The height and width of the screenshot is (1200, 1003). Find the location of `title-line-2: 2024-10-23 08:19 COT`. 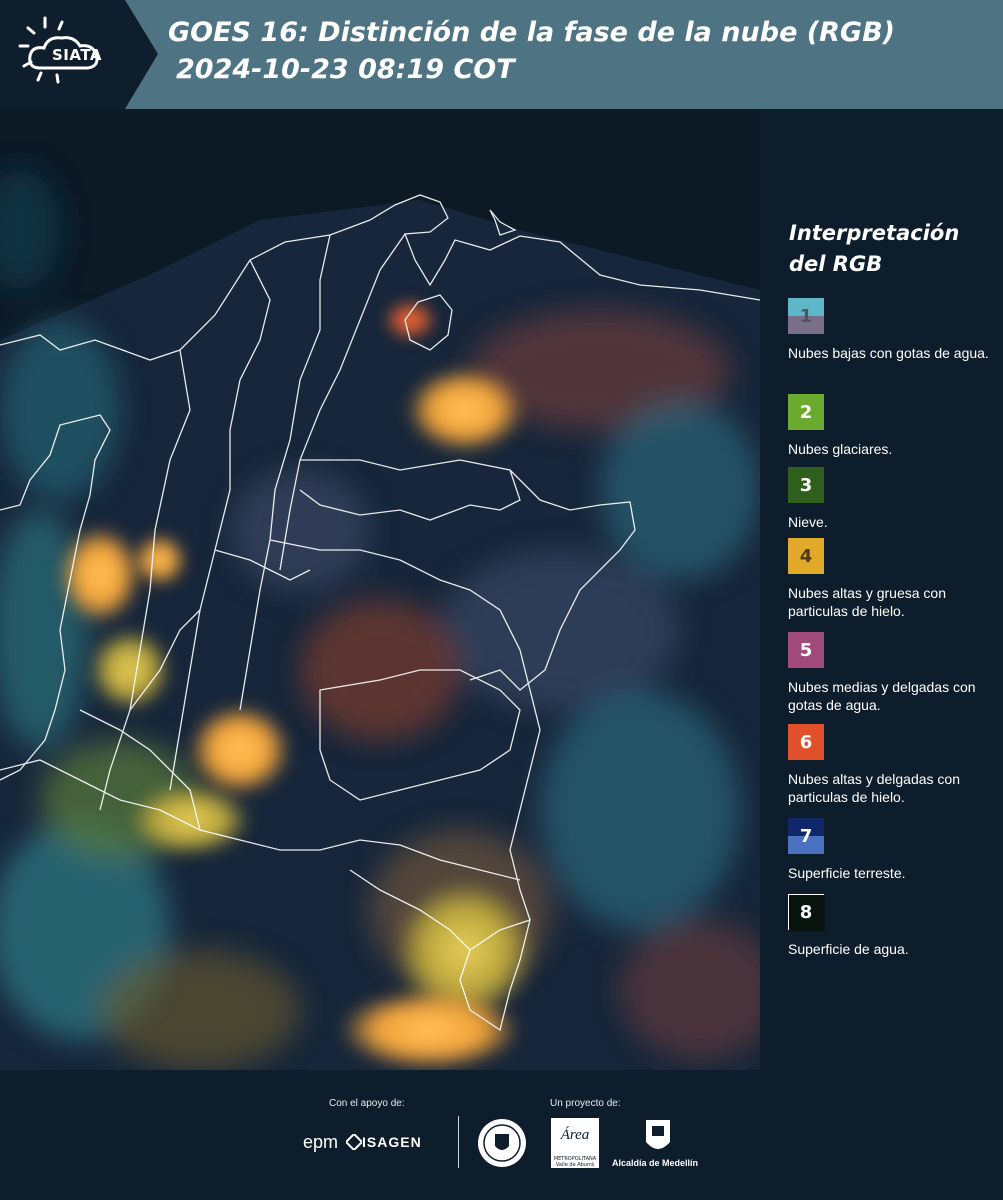

title-line-2: 2024-10-23 08:19 COT is located at coordinates (345, 69).